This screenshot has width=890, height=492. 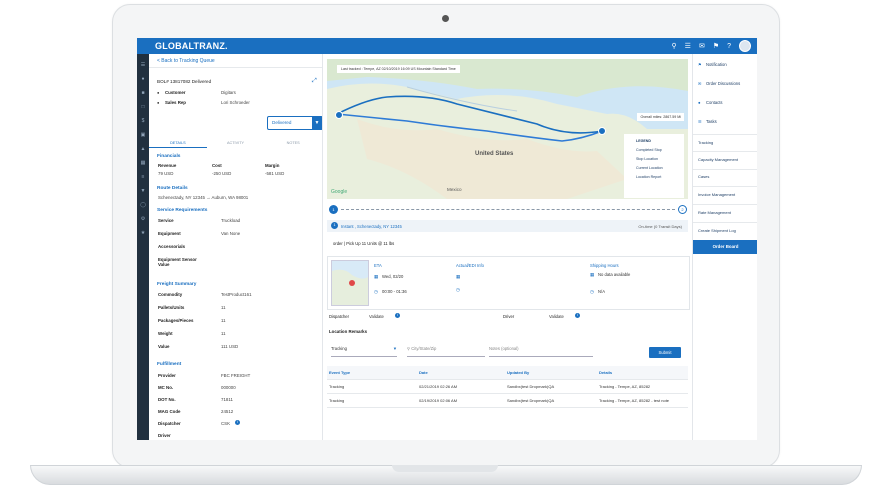 What do you see at coordinates (716, 194) in the screenshot?
I see `rp-link-invoice: Invoice Management` at bounding box center [716, 194].